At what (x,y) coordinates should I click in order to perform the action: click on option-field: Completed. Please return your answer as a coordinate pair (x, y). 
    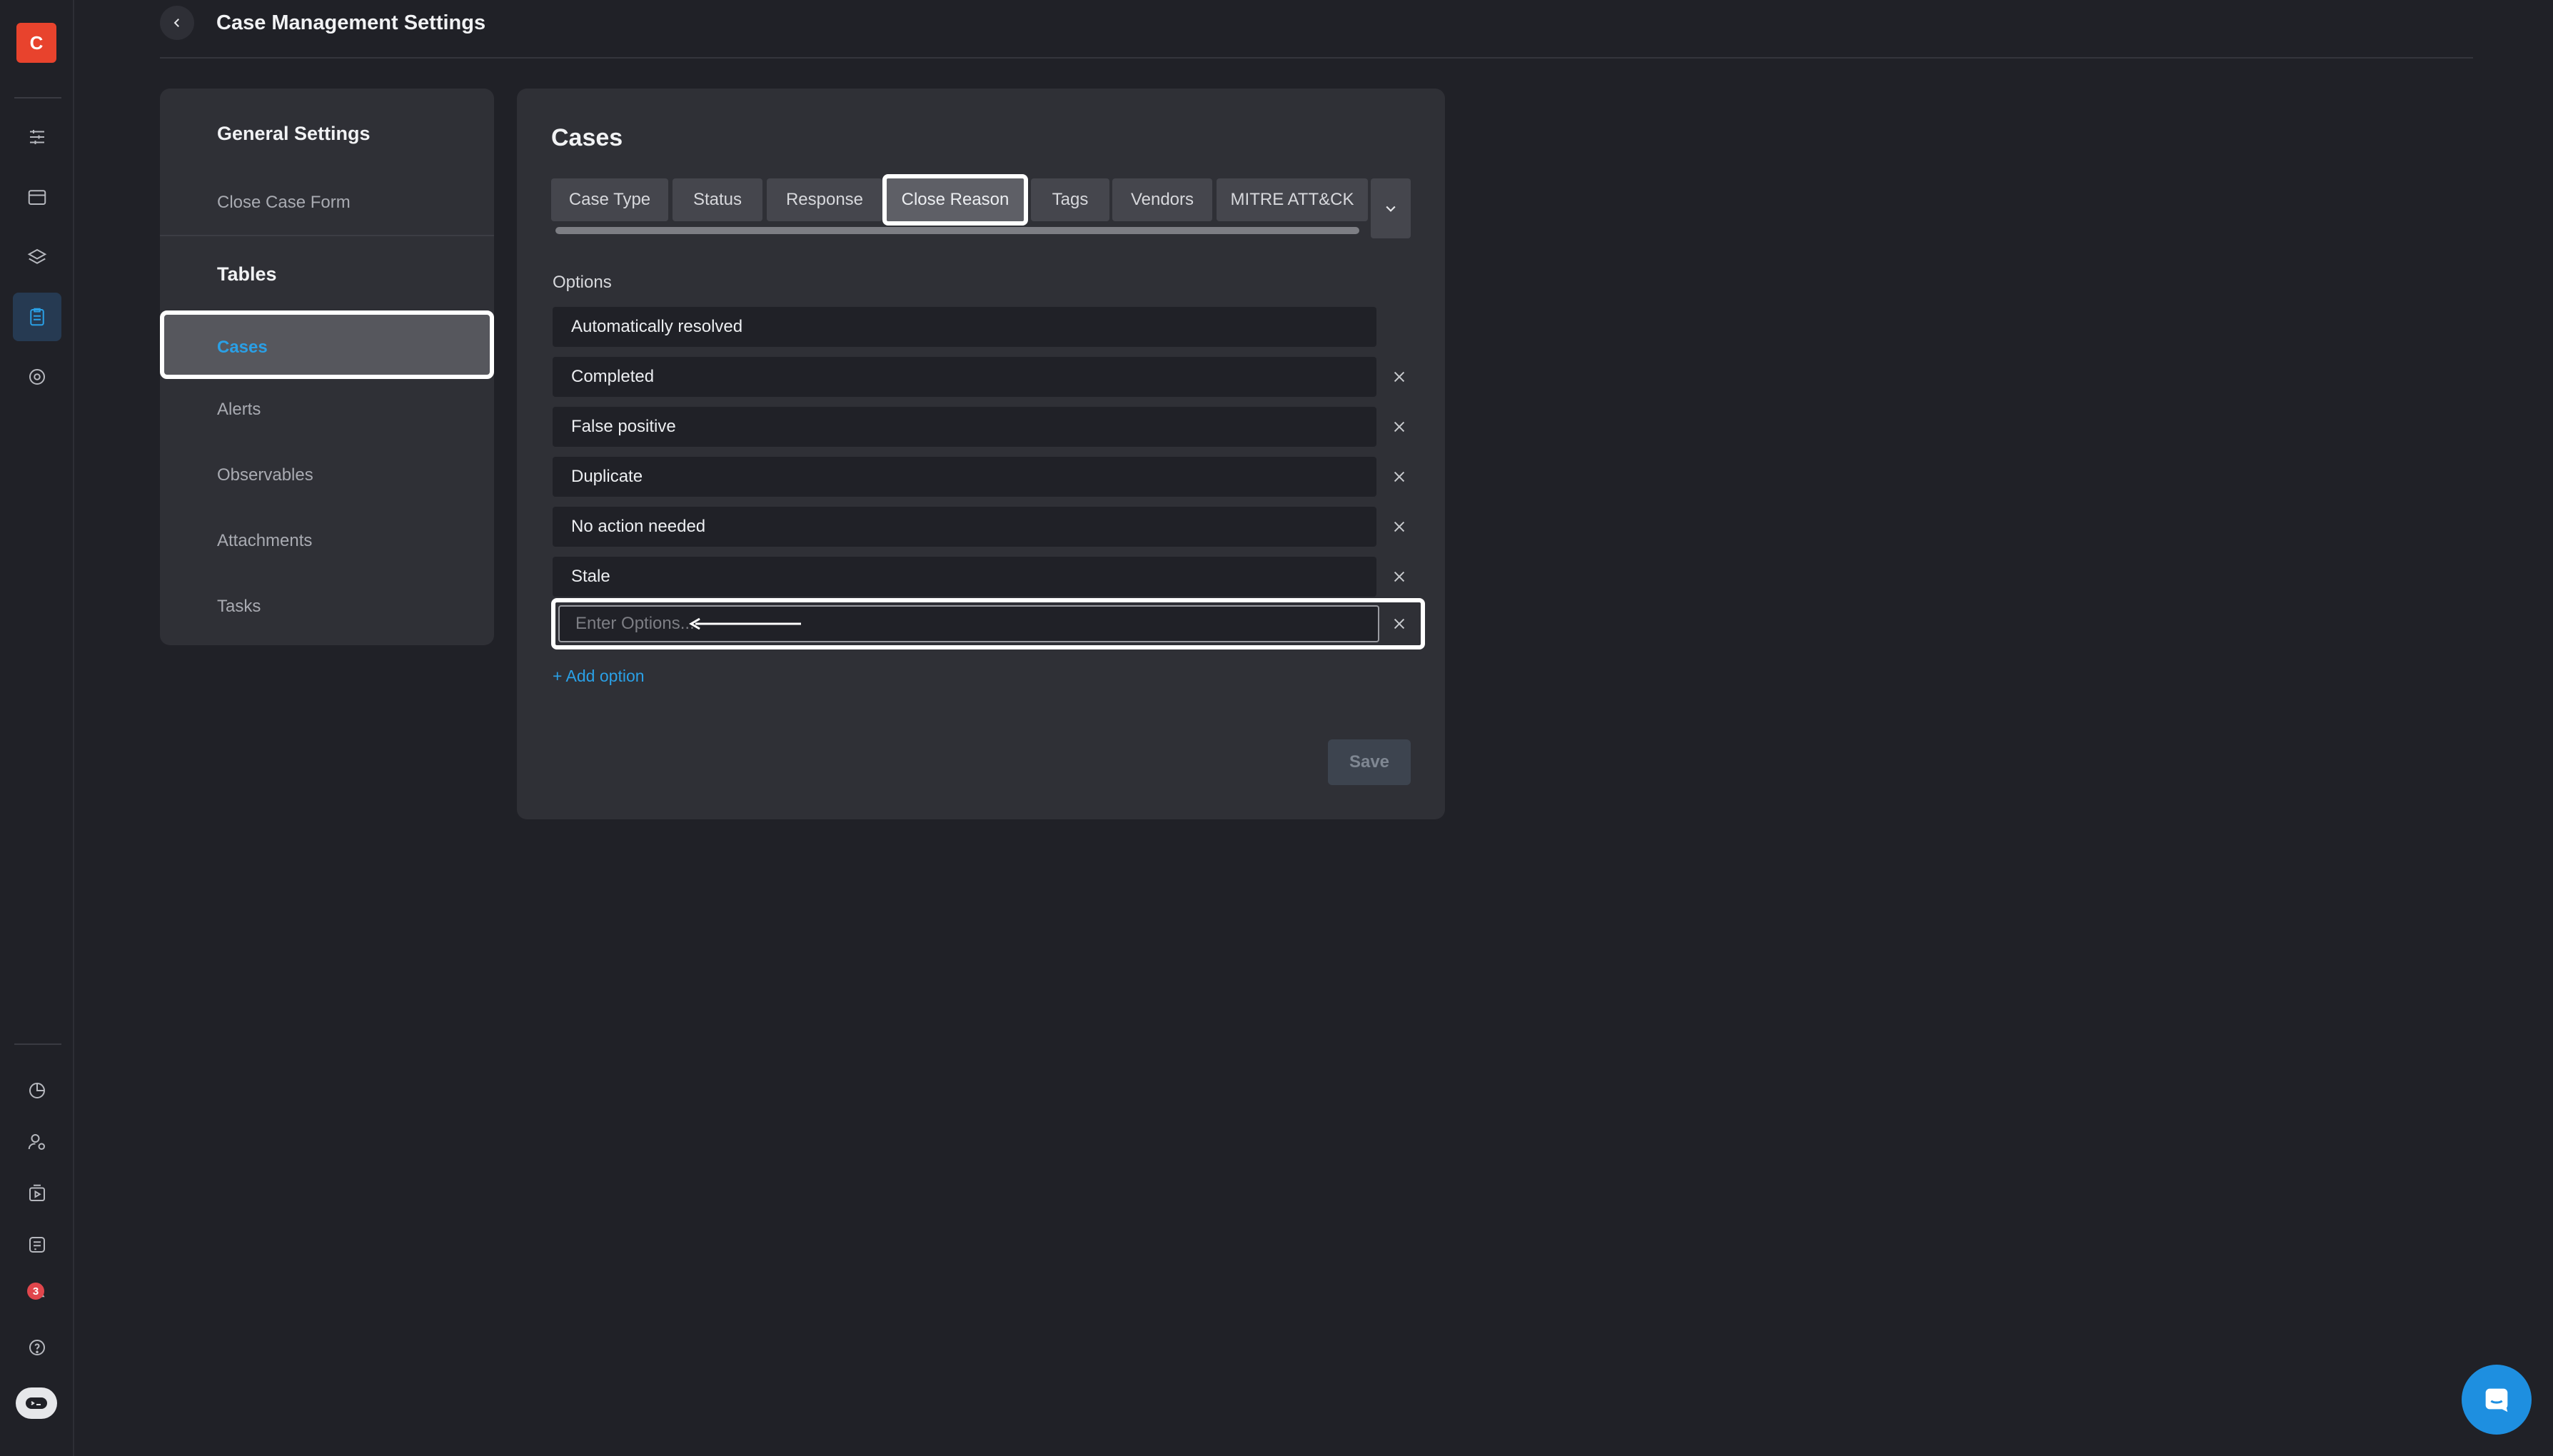
    Looking at the image, I should click on (964, 377).